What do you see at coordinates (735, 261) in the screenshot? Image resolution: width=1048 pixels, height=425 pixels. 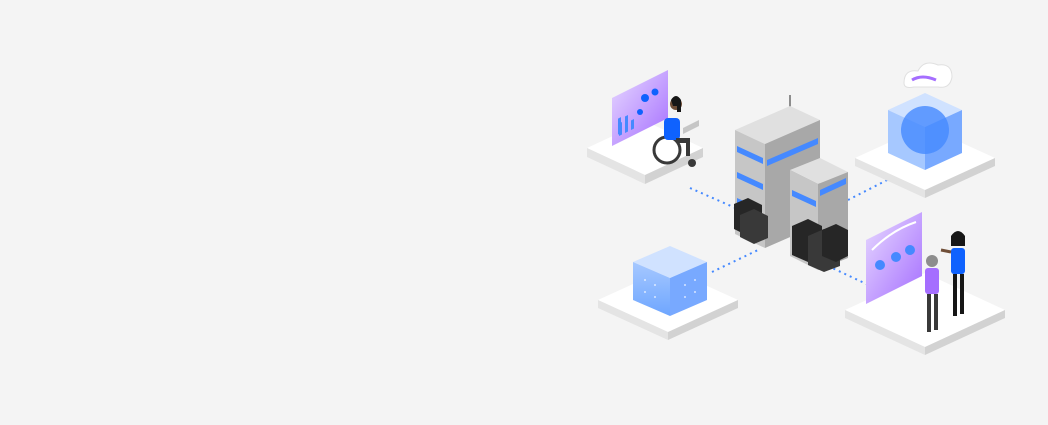 I see `connector-bottom-left` at bounding box center [735, 261].